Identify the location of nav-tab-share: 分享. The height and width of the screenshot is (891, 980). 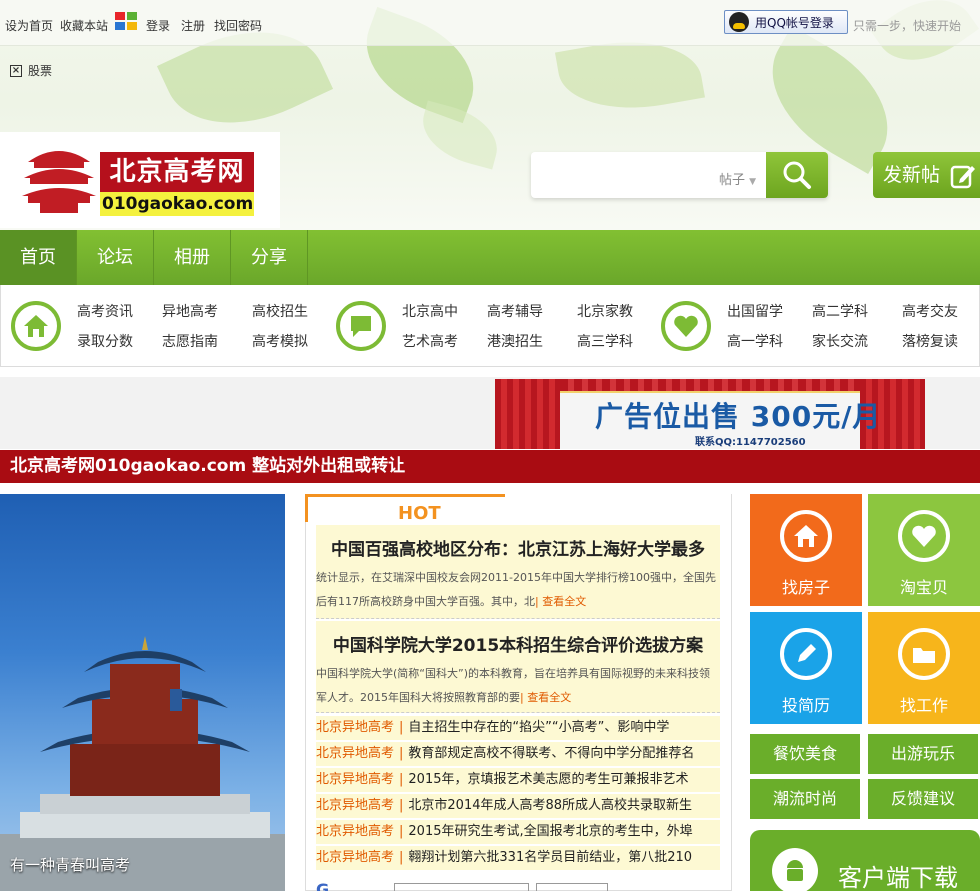
(269, 257).